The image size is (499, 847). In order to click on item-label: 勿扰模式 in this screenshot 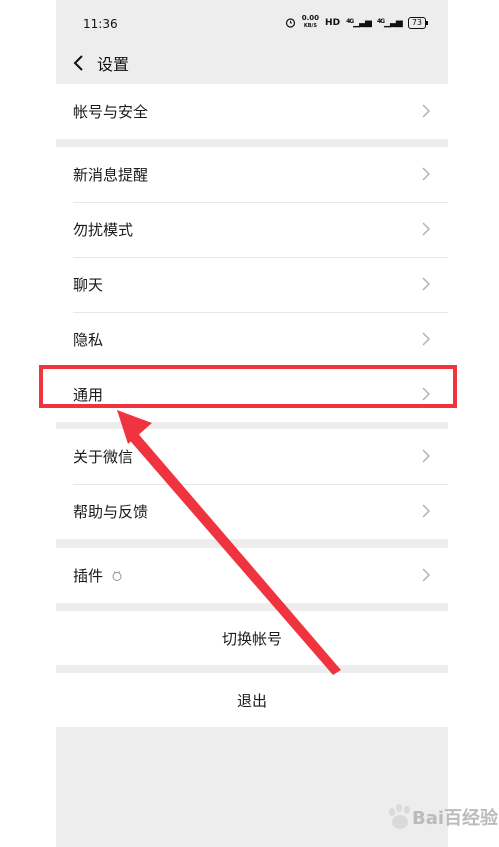, I will do `click(103, 230)`.